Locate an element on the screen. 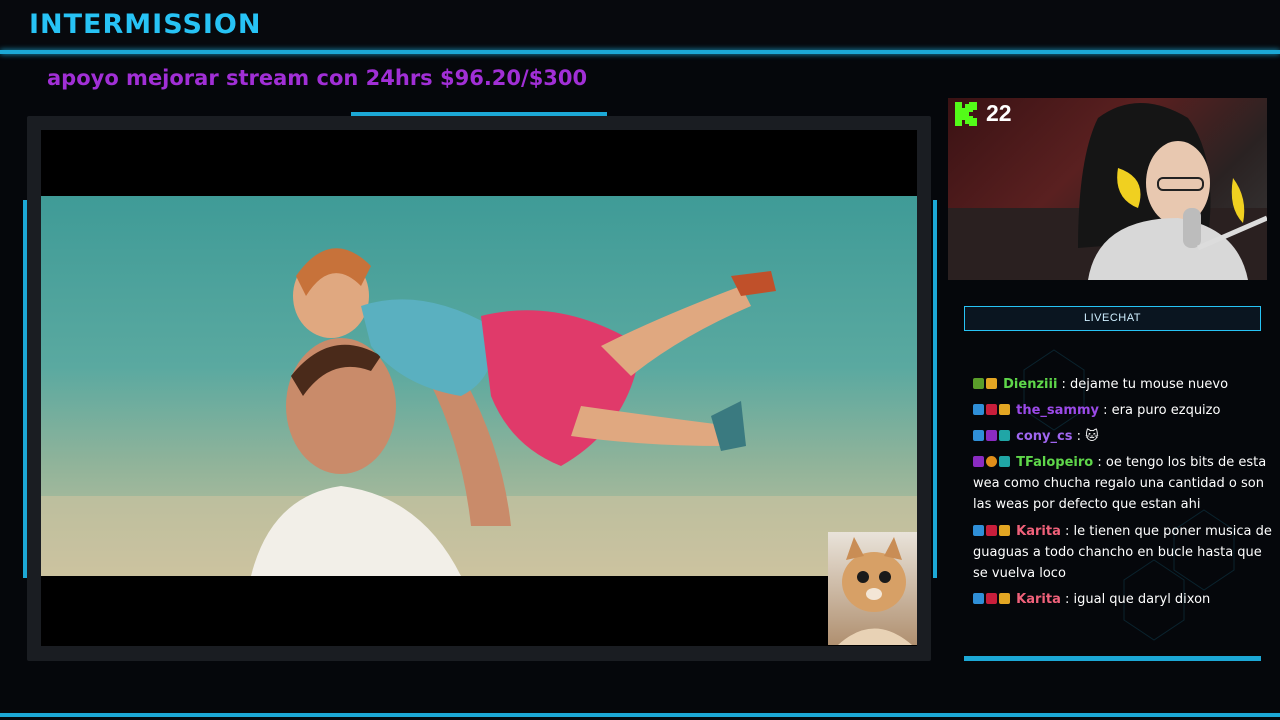 Image resolution: width=1280 pixels, height=720 pixels. chat-username: TFalopeiro is located at coordinates (1054, 462).